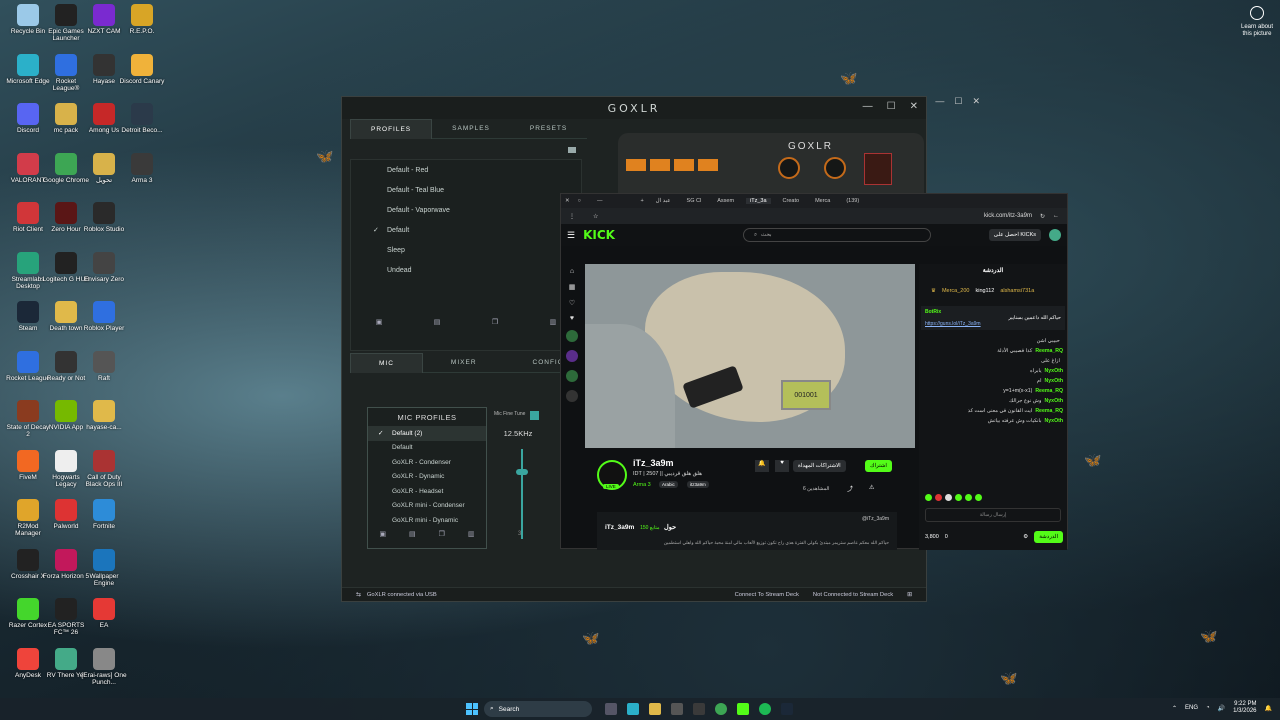  Describe the element at coordinates (471, 129) in the screenshot. I see `tab-samples: SAMPLES` at that location.